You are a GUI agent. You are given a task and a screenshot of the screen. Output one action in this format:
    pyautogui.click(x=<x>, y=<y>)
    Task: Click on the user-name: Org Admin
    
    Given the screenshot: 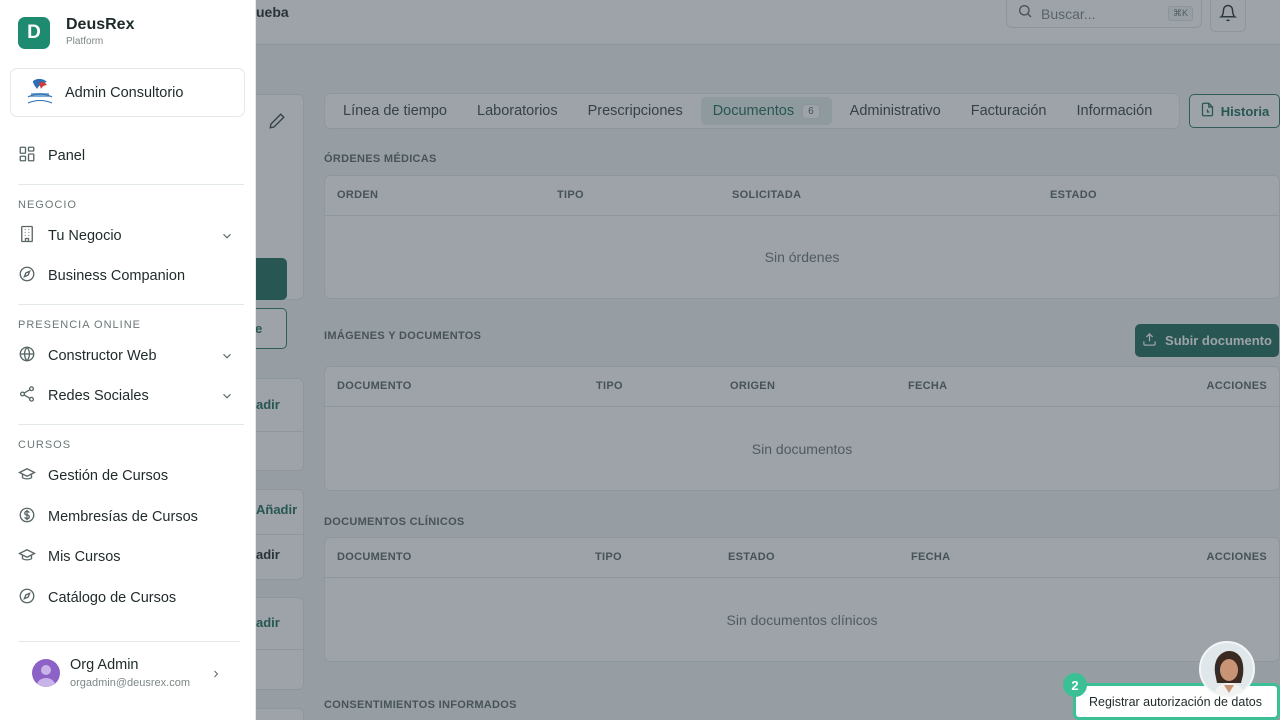 What is the action you would take?
    pyautogui.click(x=104, y=665)
    